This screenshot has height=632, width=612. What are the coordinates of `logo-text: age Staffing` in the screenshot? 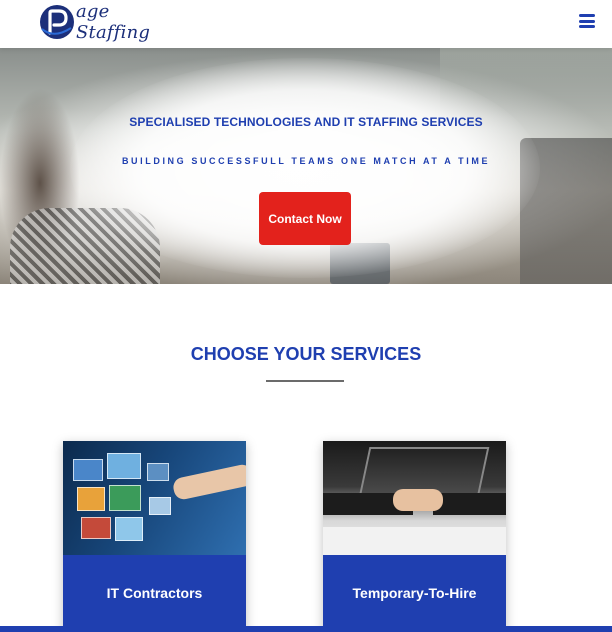 It's located at (113, 22).